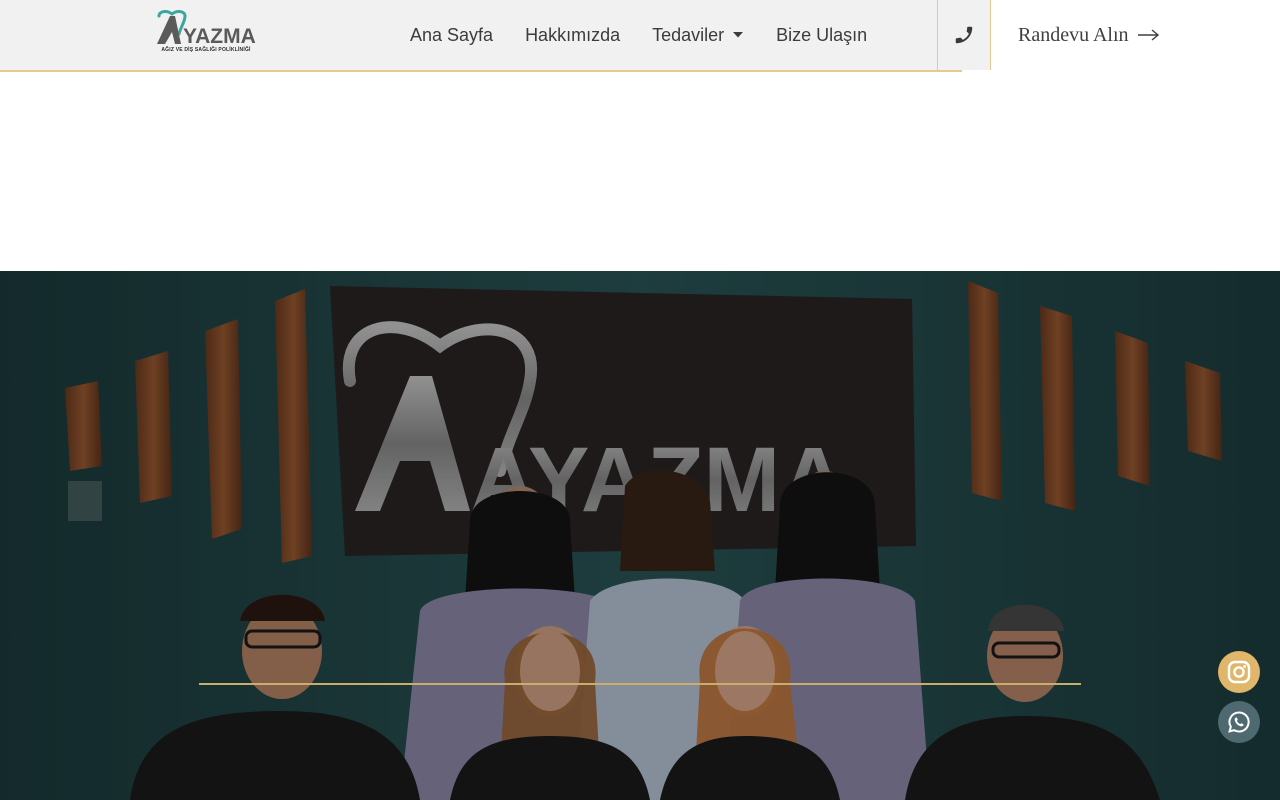  I want to click on nav-item-home: Ana Sayfa, so click(451, 35).